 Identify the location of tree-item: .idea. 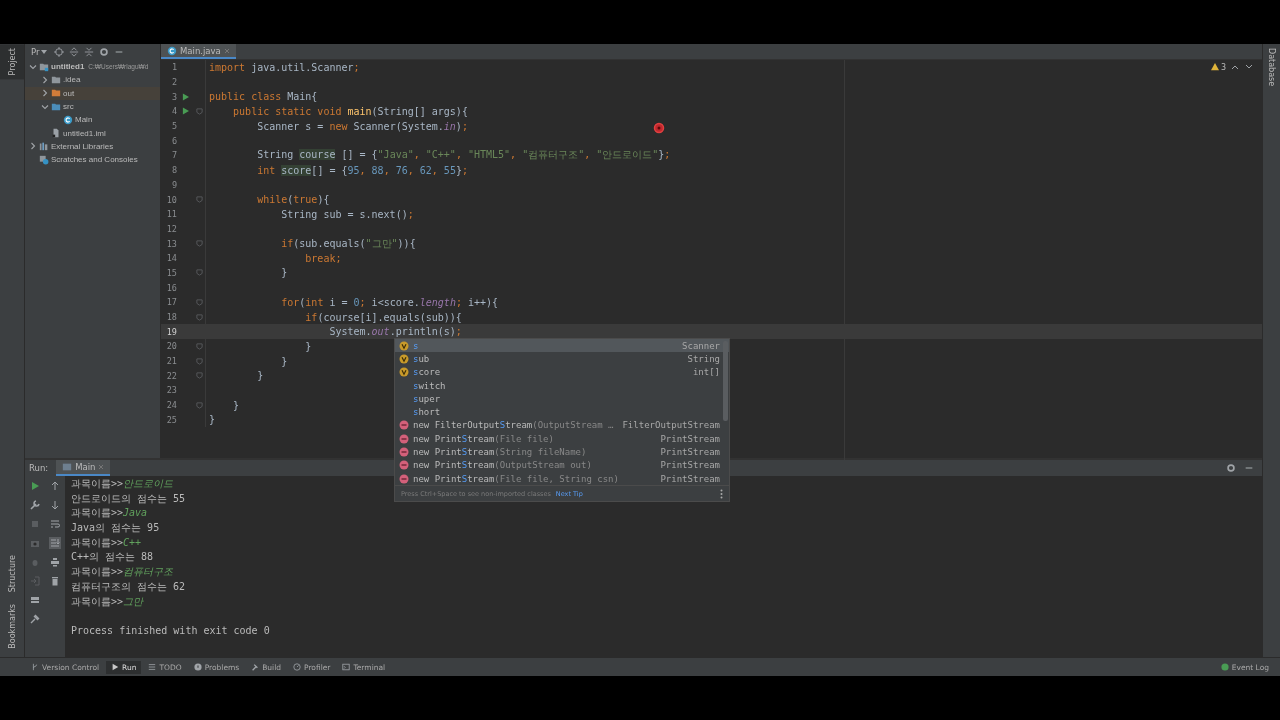
(92, 80).